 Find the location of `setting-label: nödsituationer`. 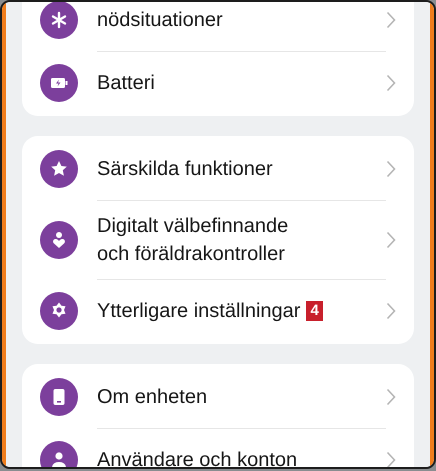

setting-label: nödsituationer is located at coordinates (160, 20).